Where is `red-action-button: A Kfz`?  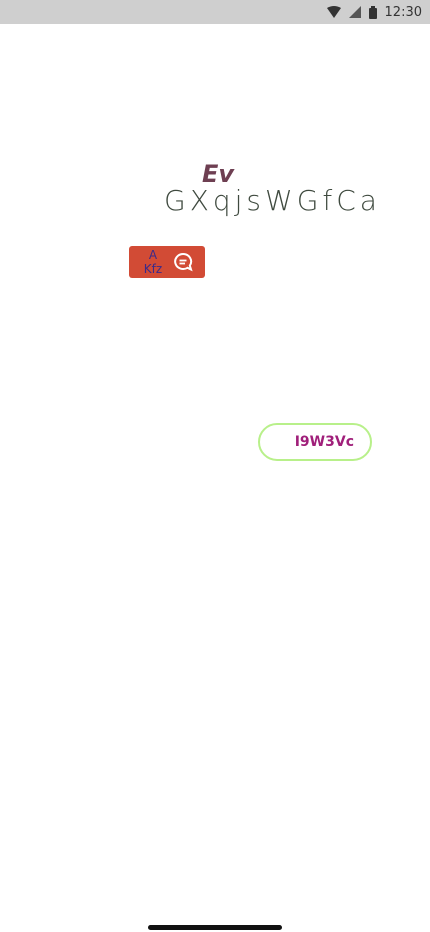
red-action-button: A Kfz is located at coordinates (167, 262).